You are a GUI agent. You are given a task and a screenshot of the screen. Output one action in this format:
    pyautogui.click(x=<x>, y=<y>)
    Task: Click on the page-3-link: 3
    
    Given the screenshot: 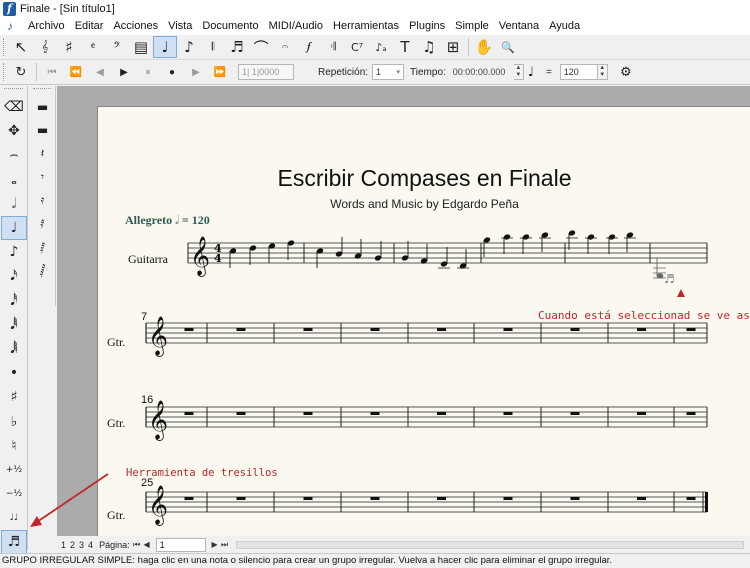 What is the action you would take?
    pyautogui.click(x=81, y=545)
    